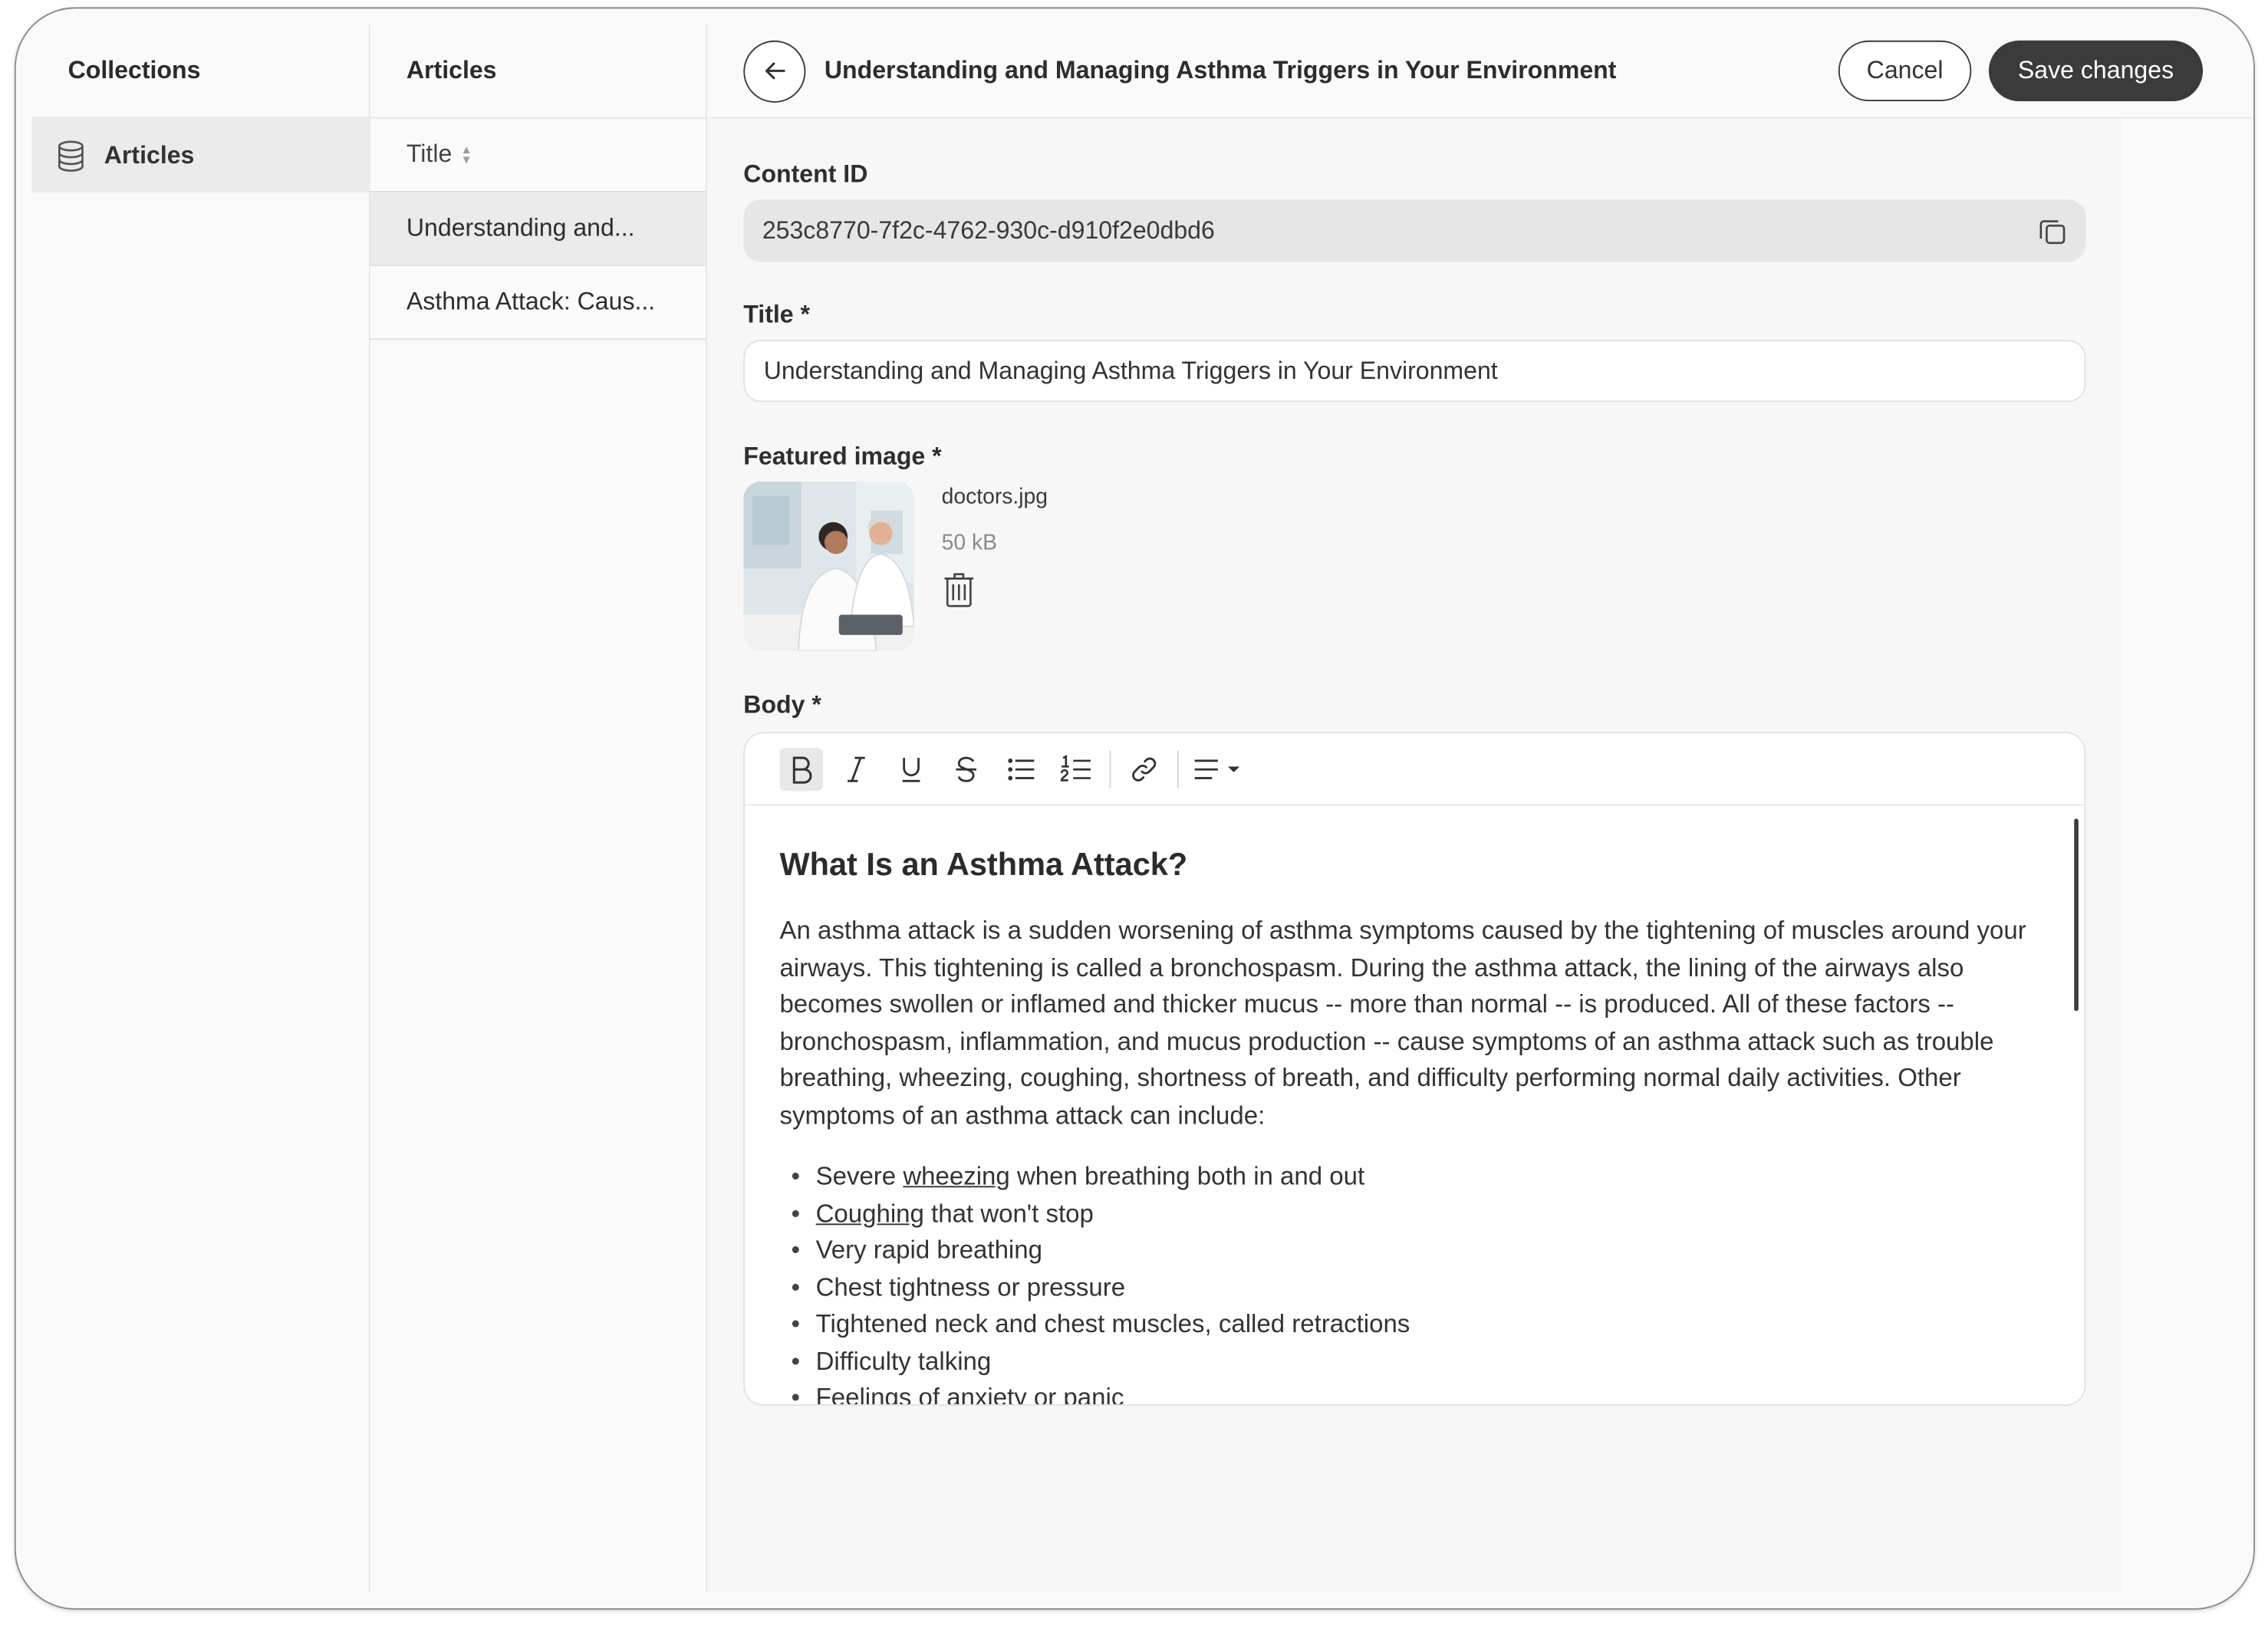 The image size is (2268, 1629). What do you see at coordinates (1144, 769) in the screenshot?
I see `link-icon` at bounding box center [1144, 769].